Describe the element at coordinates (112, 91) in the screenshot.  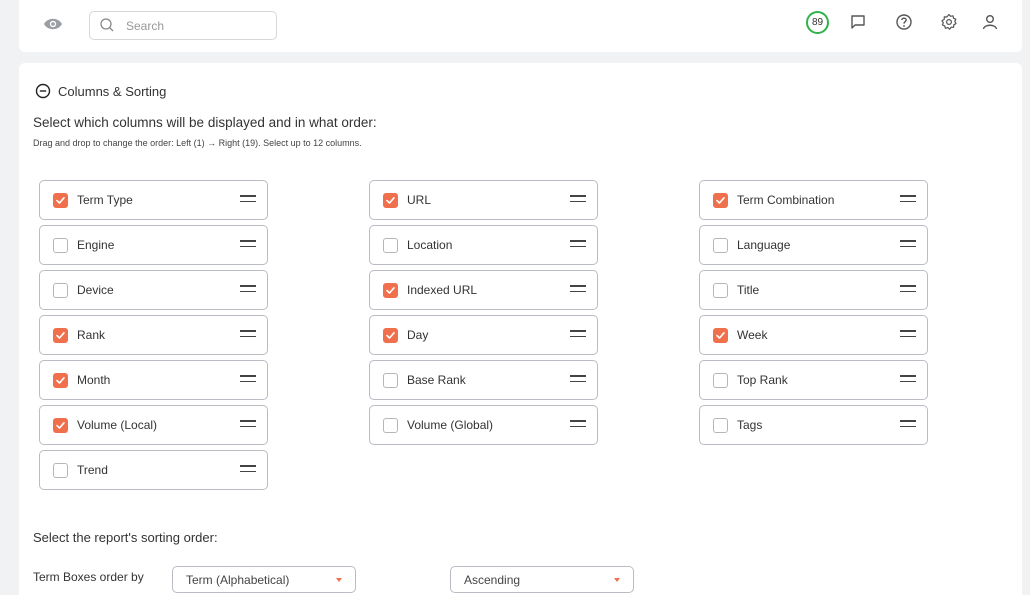
I see `section-title: Columns & Sorting` at that location.